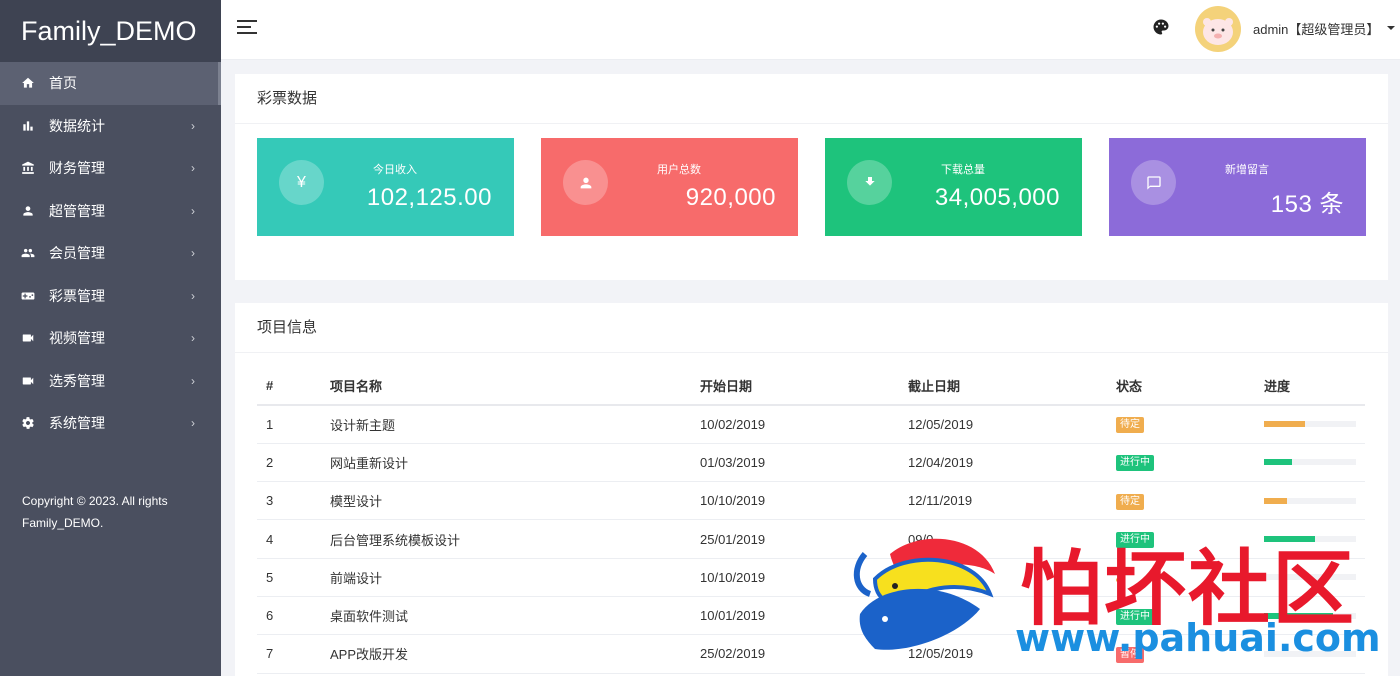  What do you see at coordinates (963, 170) in the screenshot?
I see `stat-label: 下载总量` at bounding box center [963, 170].